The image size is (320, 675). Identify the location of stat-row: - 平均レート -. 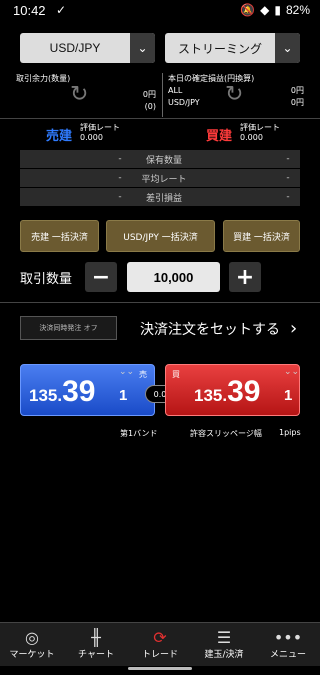
(160, 178).